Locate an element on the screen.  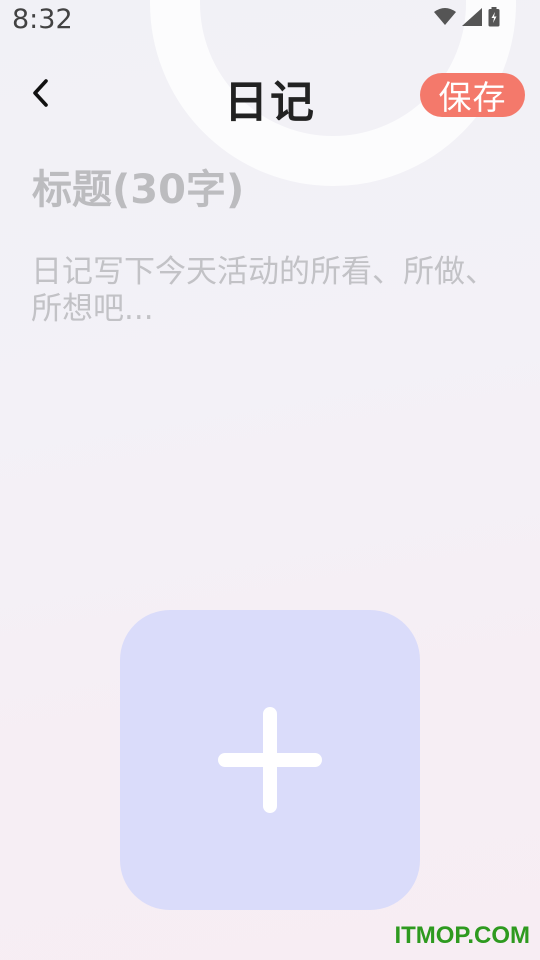
plus-icon-vertical is located at coordinates (270, 760).